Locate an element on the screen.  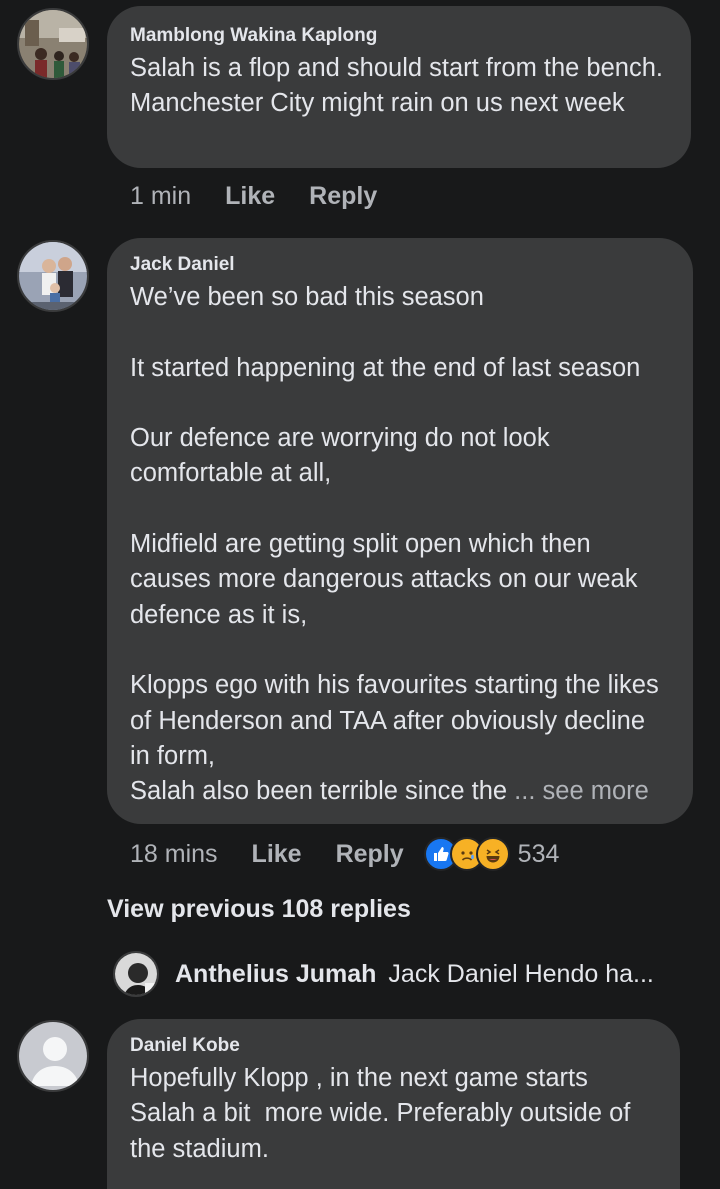
comment-actions: 1 min Like Reply is located at coordinates (270, 196).